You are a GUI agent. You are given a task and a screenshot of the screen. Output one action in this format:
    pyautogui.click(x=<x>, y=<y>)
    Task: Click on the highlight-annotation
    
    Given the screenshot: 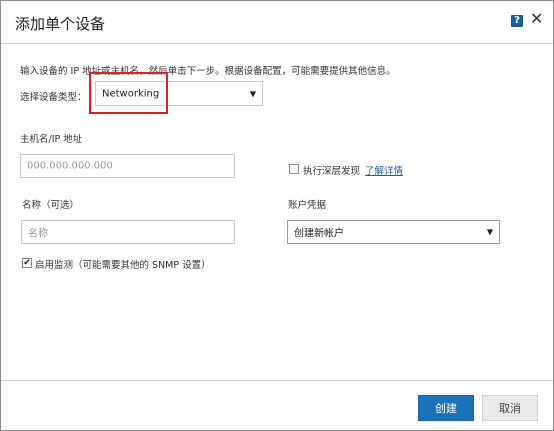 What is the action you would take?
    pyautogui.click(x=128, y=93)
    